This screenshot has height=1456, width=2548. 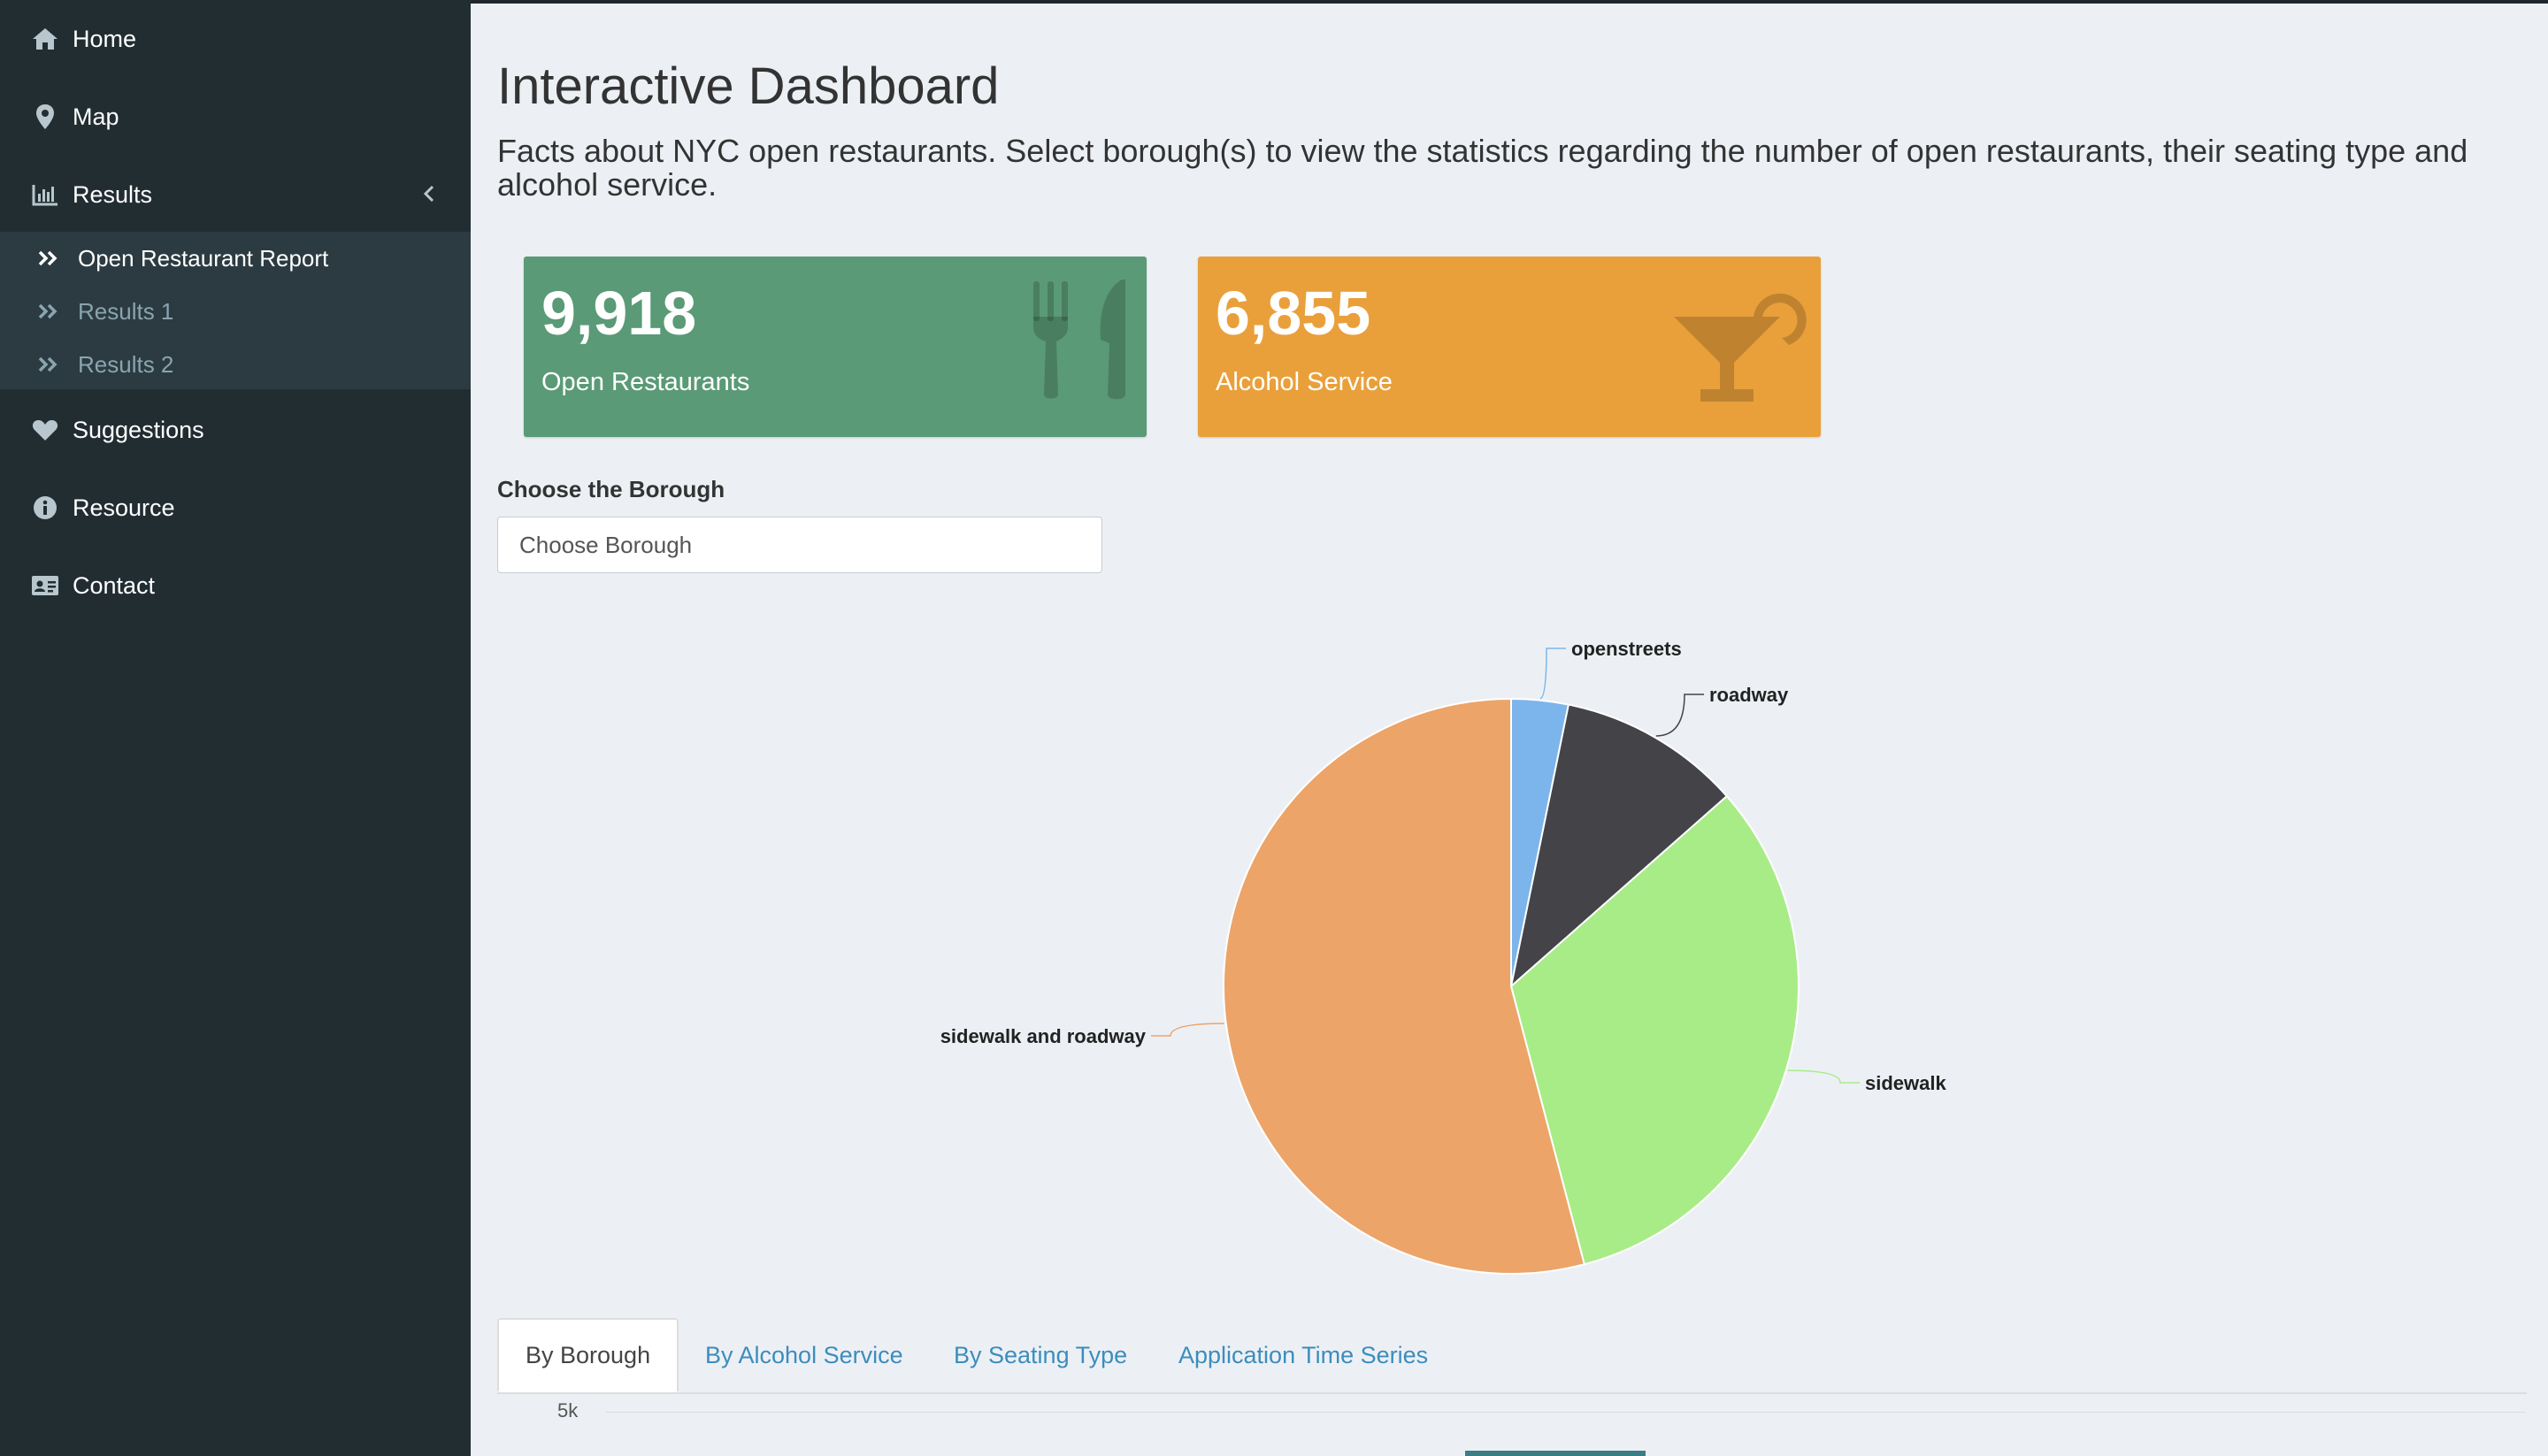 What do you see at coordinates (799, 545) in the screenshot?
I see `borough-select: Choose Borough` at bounding box center [799, 545].